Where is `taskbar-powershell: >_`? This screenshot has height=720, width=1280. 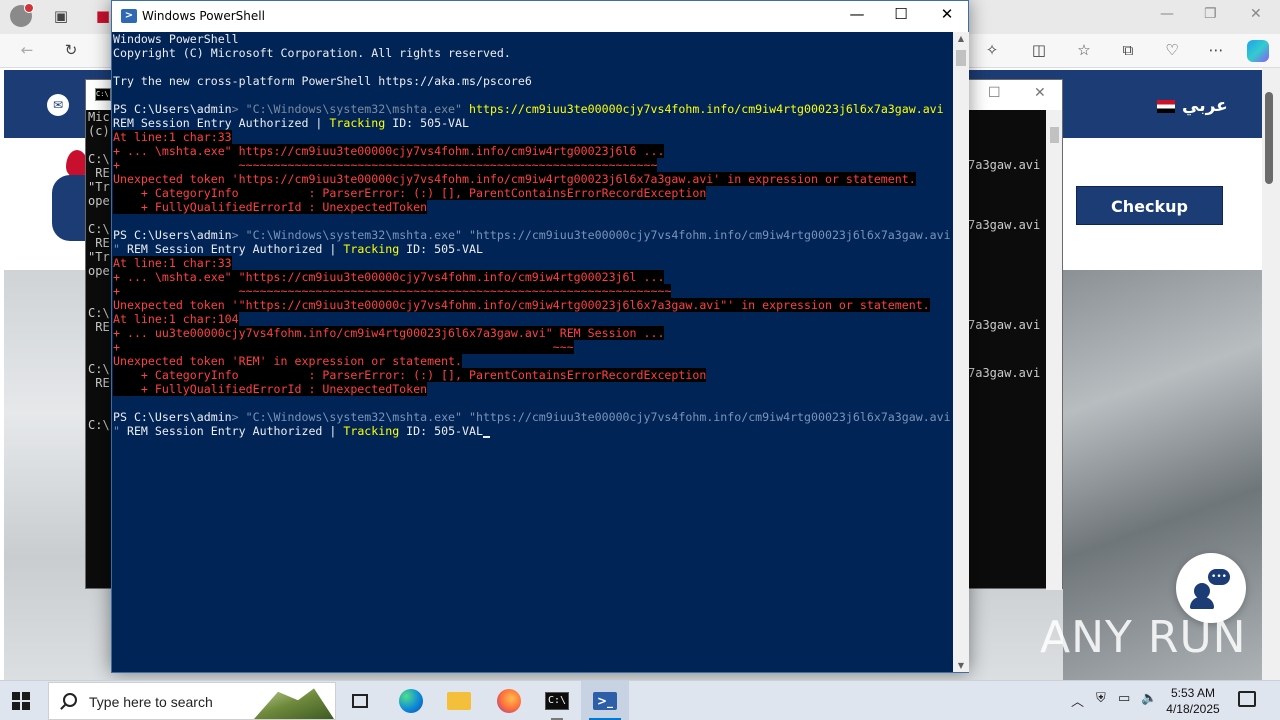 taskbar-powershell: >_ is located at coordinates (605, 700).